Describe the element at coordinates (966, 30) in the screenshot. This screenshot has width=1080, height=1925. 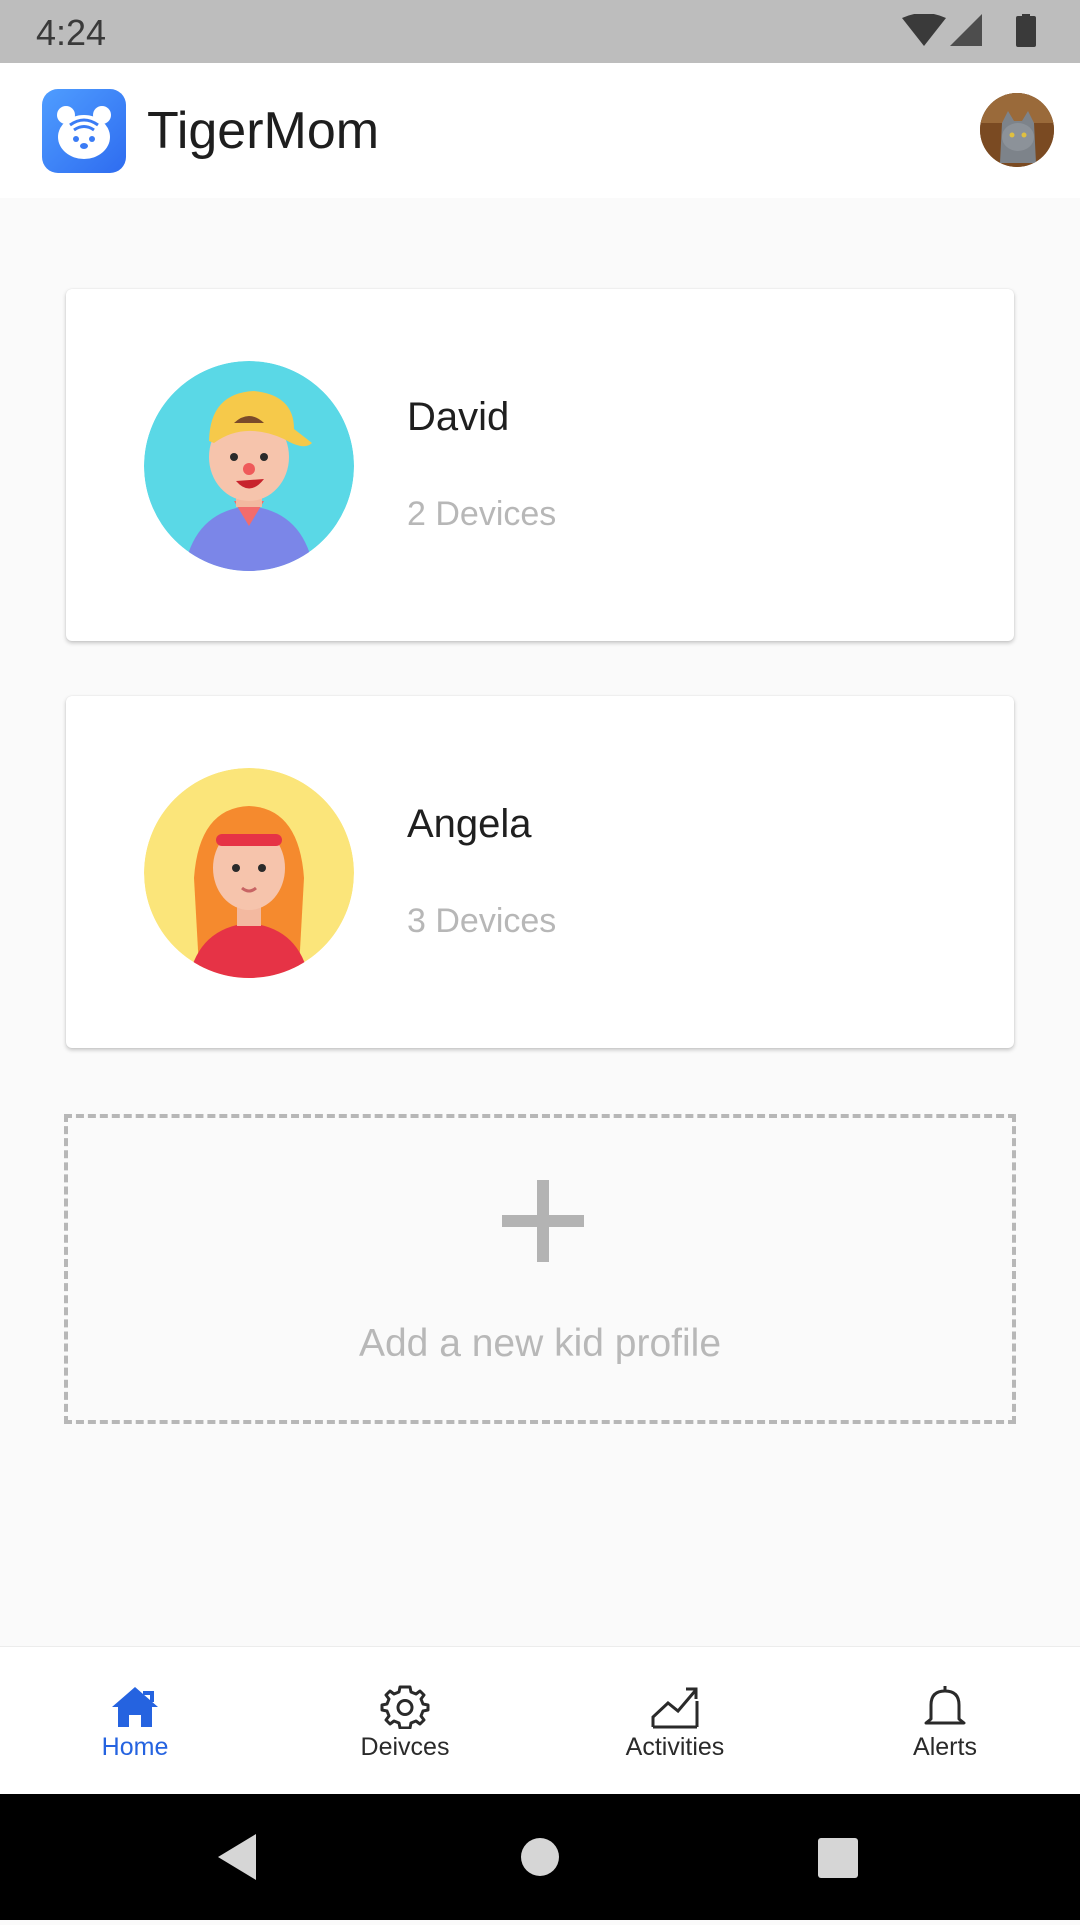
I see `signal-icon` at that location.